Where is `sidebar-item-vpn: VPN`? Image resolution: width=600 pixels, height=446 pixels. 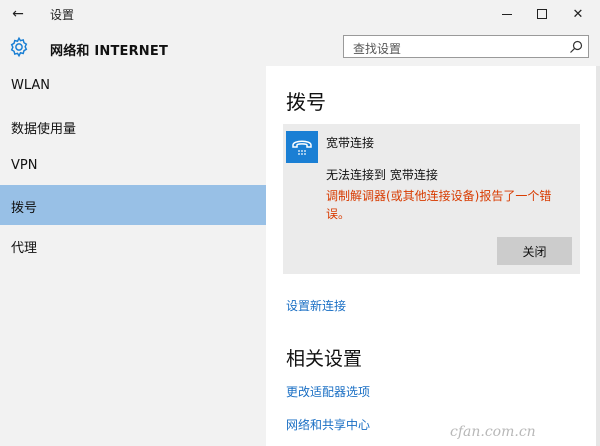 sidebar-item-vpn: VPN is located at coordinates (133, 166).